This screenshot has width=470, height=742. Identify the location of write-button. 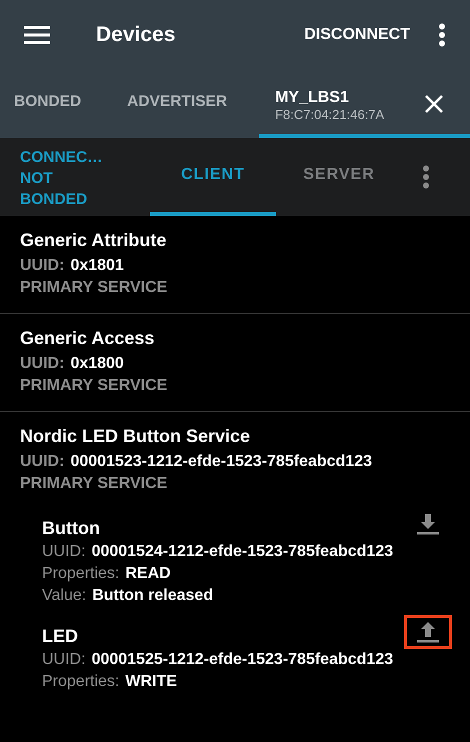
(428, 632).